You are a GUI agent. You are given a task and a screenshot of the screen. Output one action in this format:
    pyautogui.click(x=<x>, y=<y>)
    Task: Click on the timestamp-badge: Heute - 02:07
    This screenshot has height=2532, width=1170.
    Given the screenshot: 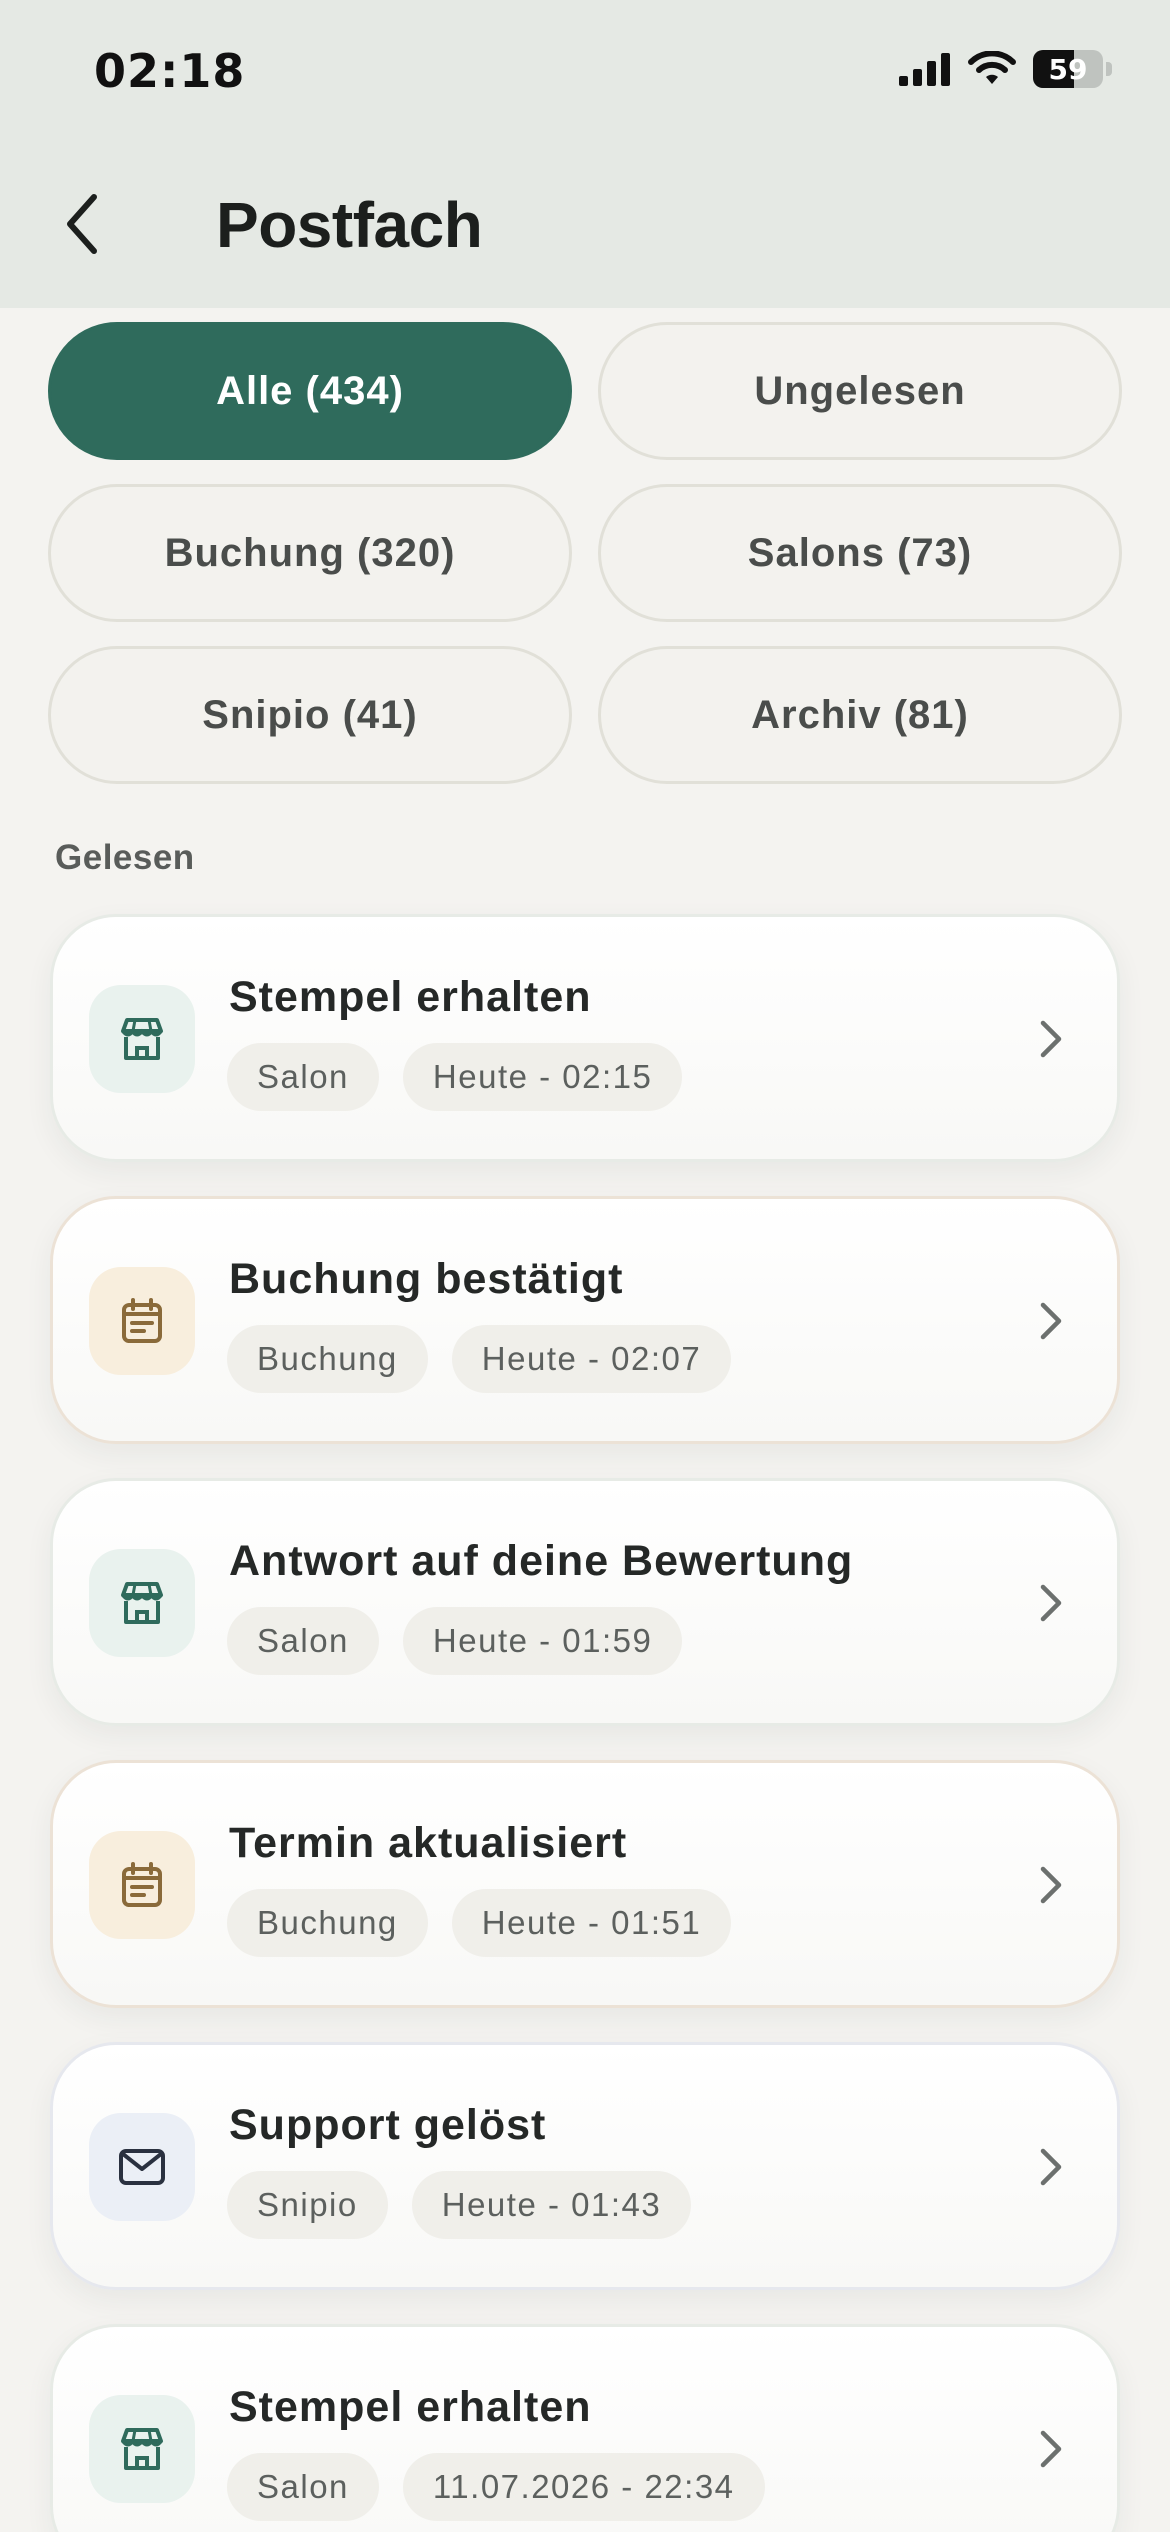 What is the action you would take?
    pyautogui.click(x=591, y=1359)
    